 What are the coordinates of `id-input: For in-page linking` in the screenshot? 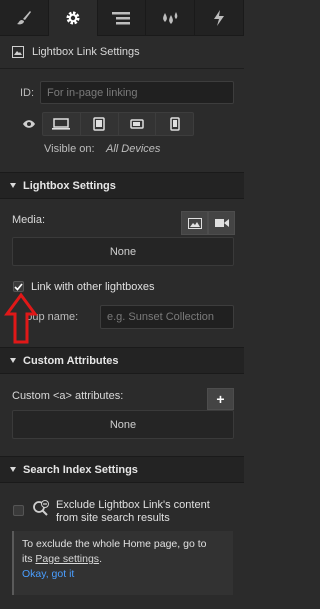 It's located at (137, 92).